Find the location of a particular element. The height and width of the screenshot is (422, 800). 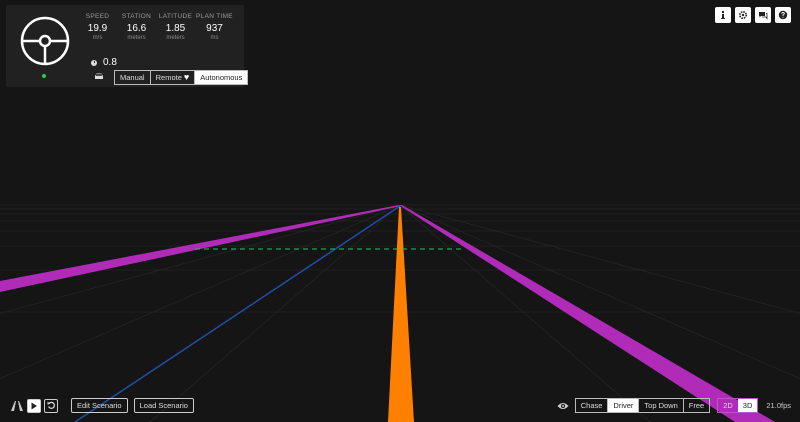

mode-remote-button: Remote ♥ is located at coordinates (173, 77).